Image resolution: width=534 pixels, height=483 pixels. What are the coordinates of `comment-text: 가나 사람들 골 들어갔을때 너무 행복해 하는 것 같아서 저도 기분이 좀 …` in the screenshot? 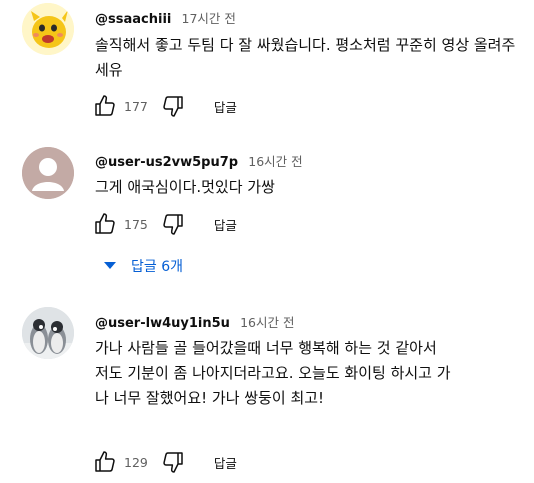 It's located at (273, 373).